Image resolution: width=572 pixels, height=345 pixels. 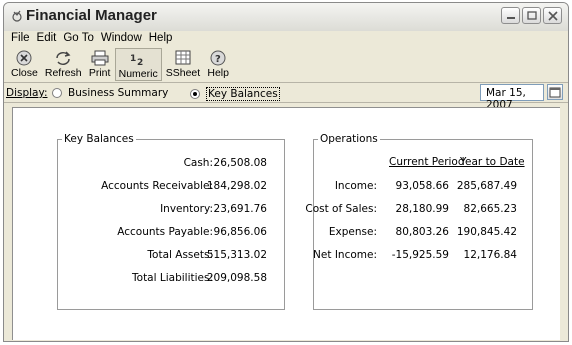 What do you see at coordinates (57, 93) in the screenshot?
I see `radio-button` at bounding box center [57, 93].